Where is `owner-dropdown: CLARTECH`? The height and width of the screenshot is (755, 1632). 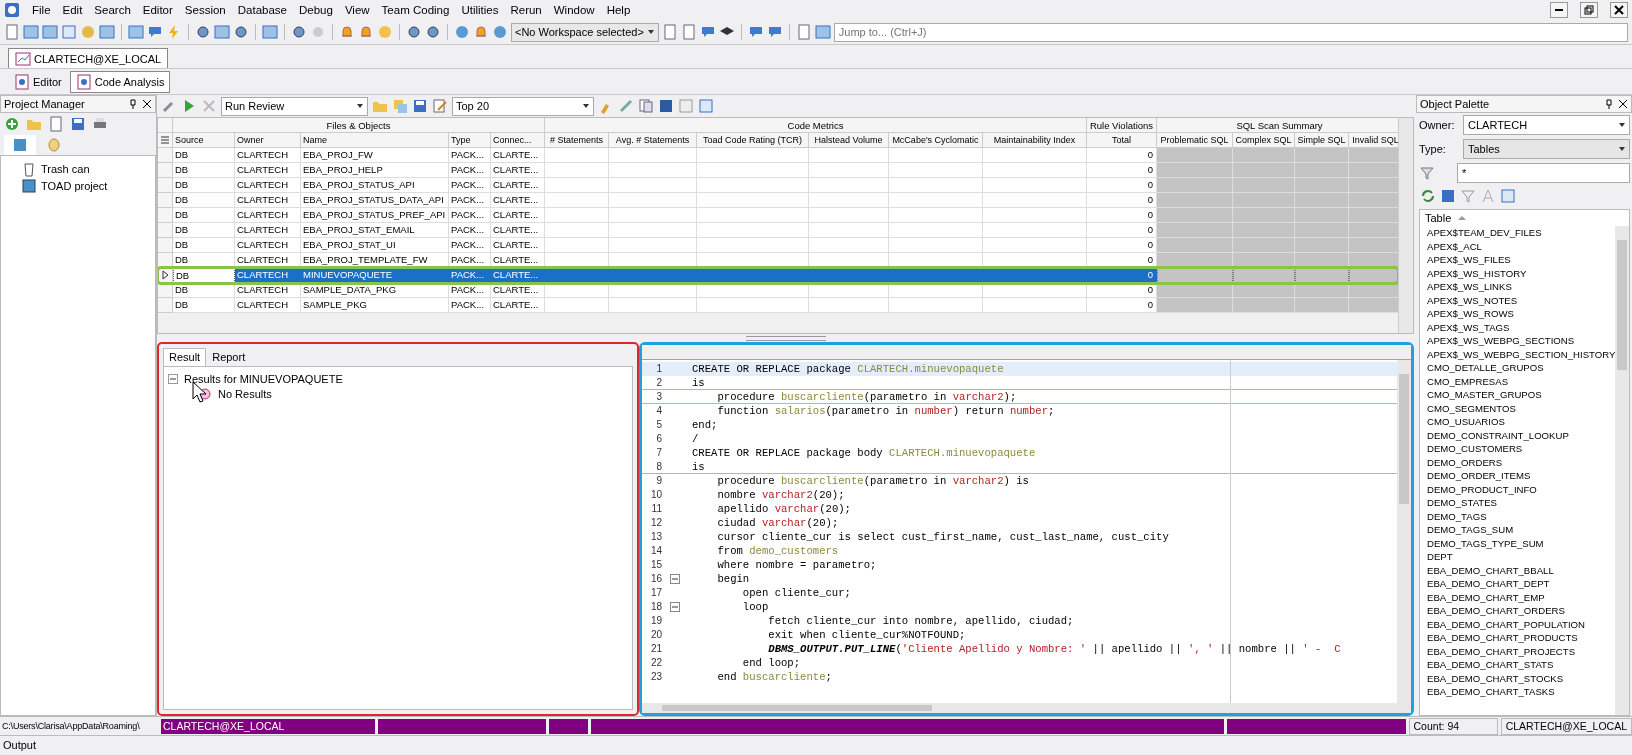
owner-dropdown: CLARTECH is located at coordinates (1546, 125).